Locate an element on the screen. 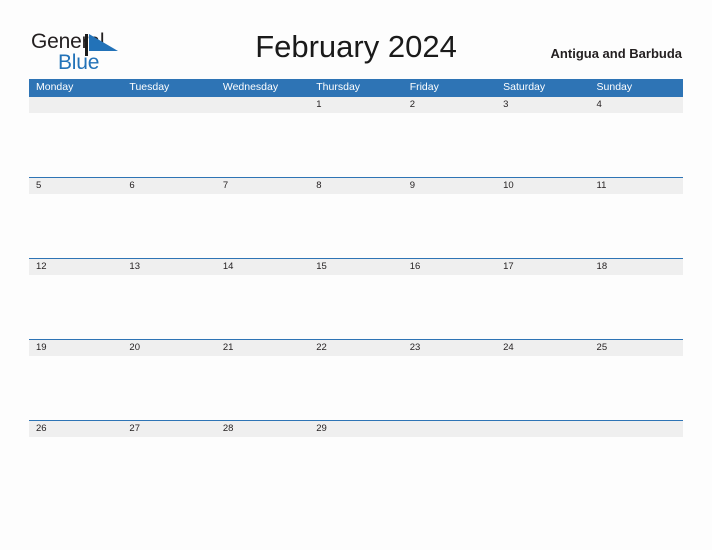  day-cell-number: 4 is located at coordinates (636, 105).